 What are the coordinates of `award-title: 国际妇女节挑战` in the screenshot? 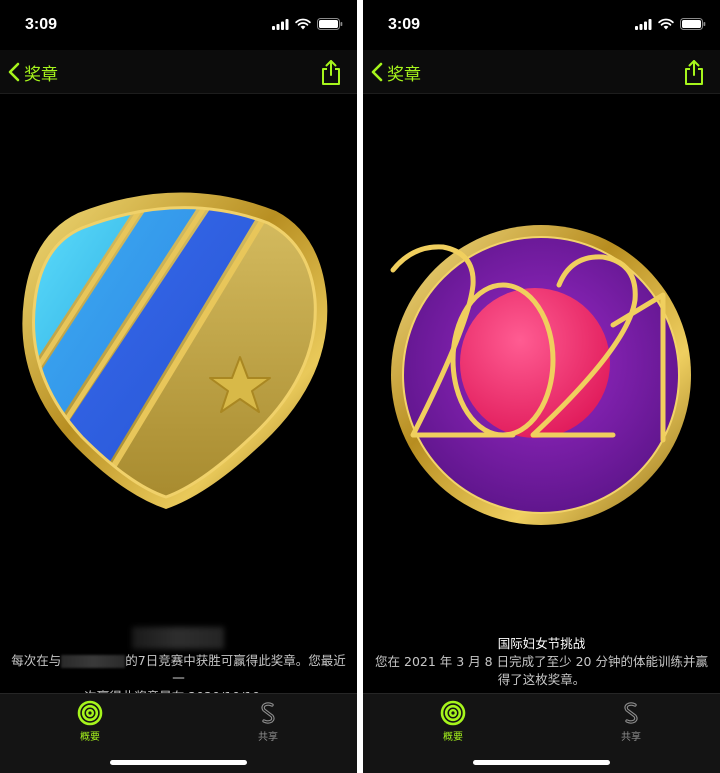 It's located at (541, 643).